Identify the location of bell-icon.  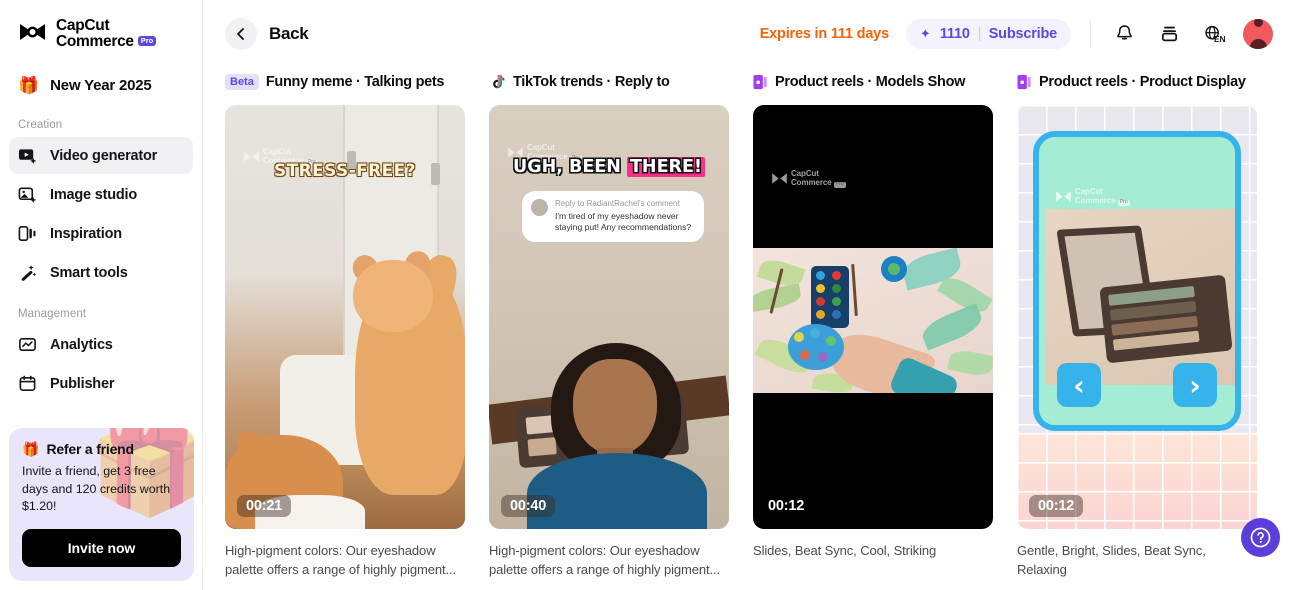
(1124, 34).